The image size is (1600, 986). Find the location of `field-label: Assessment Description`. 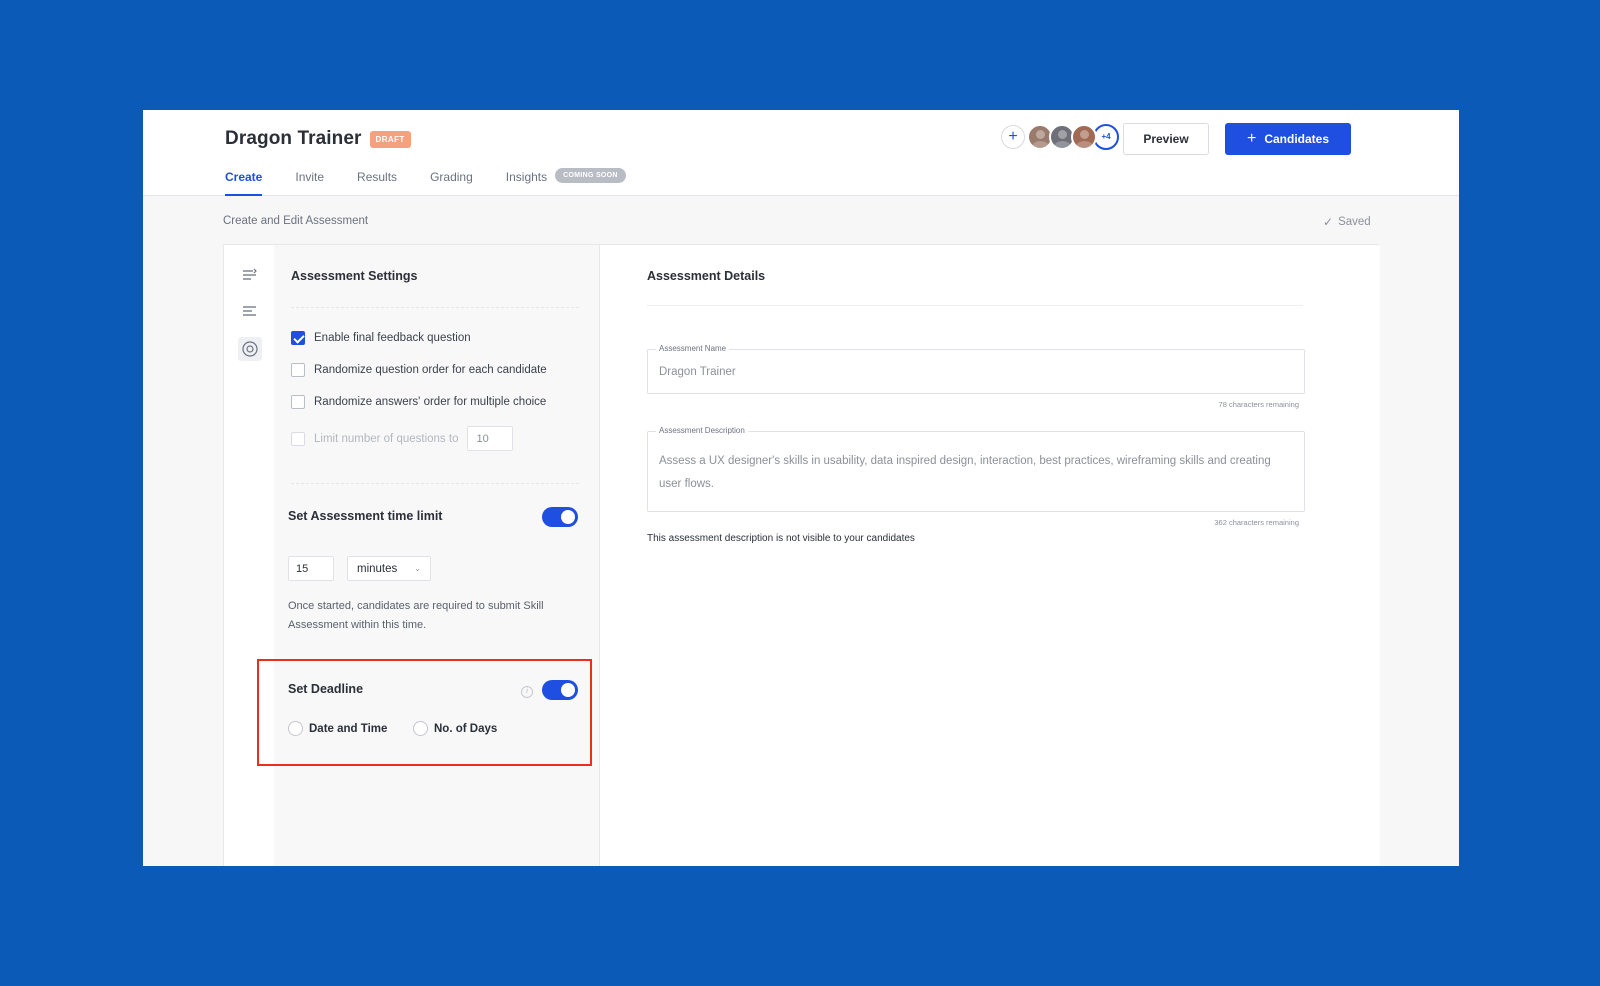

field-label: Assessment Description is located at coordinates (702, 430).